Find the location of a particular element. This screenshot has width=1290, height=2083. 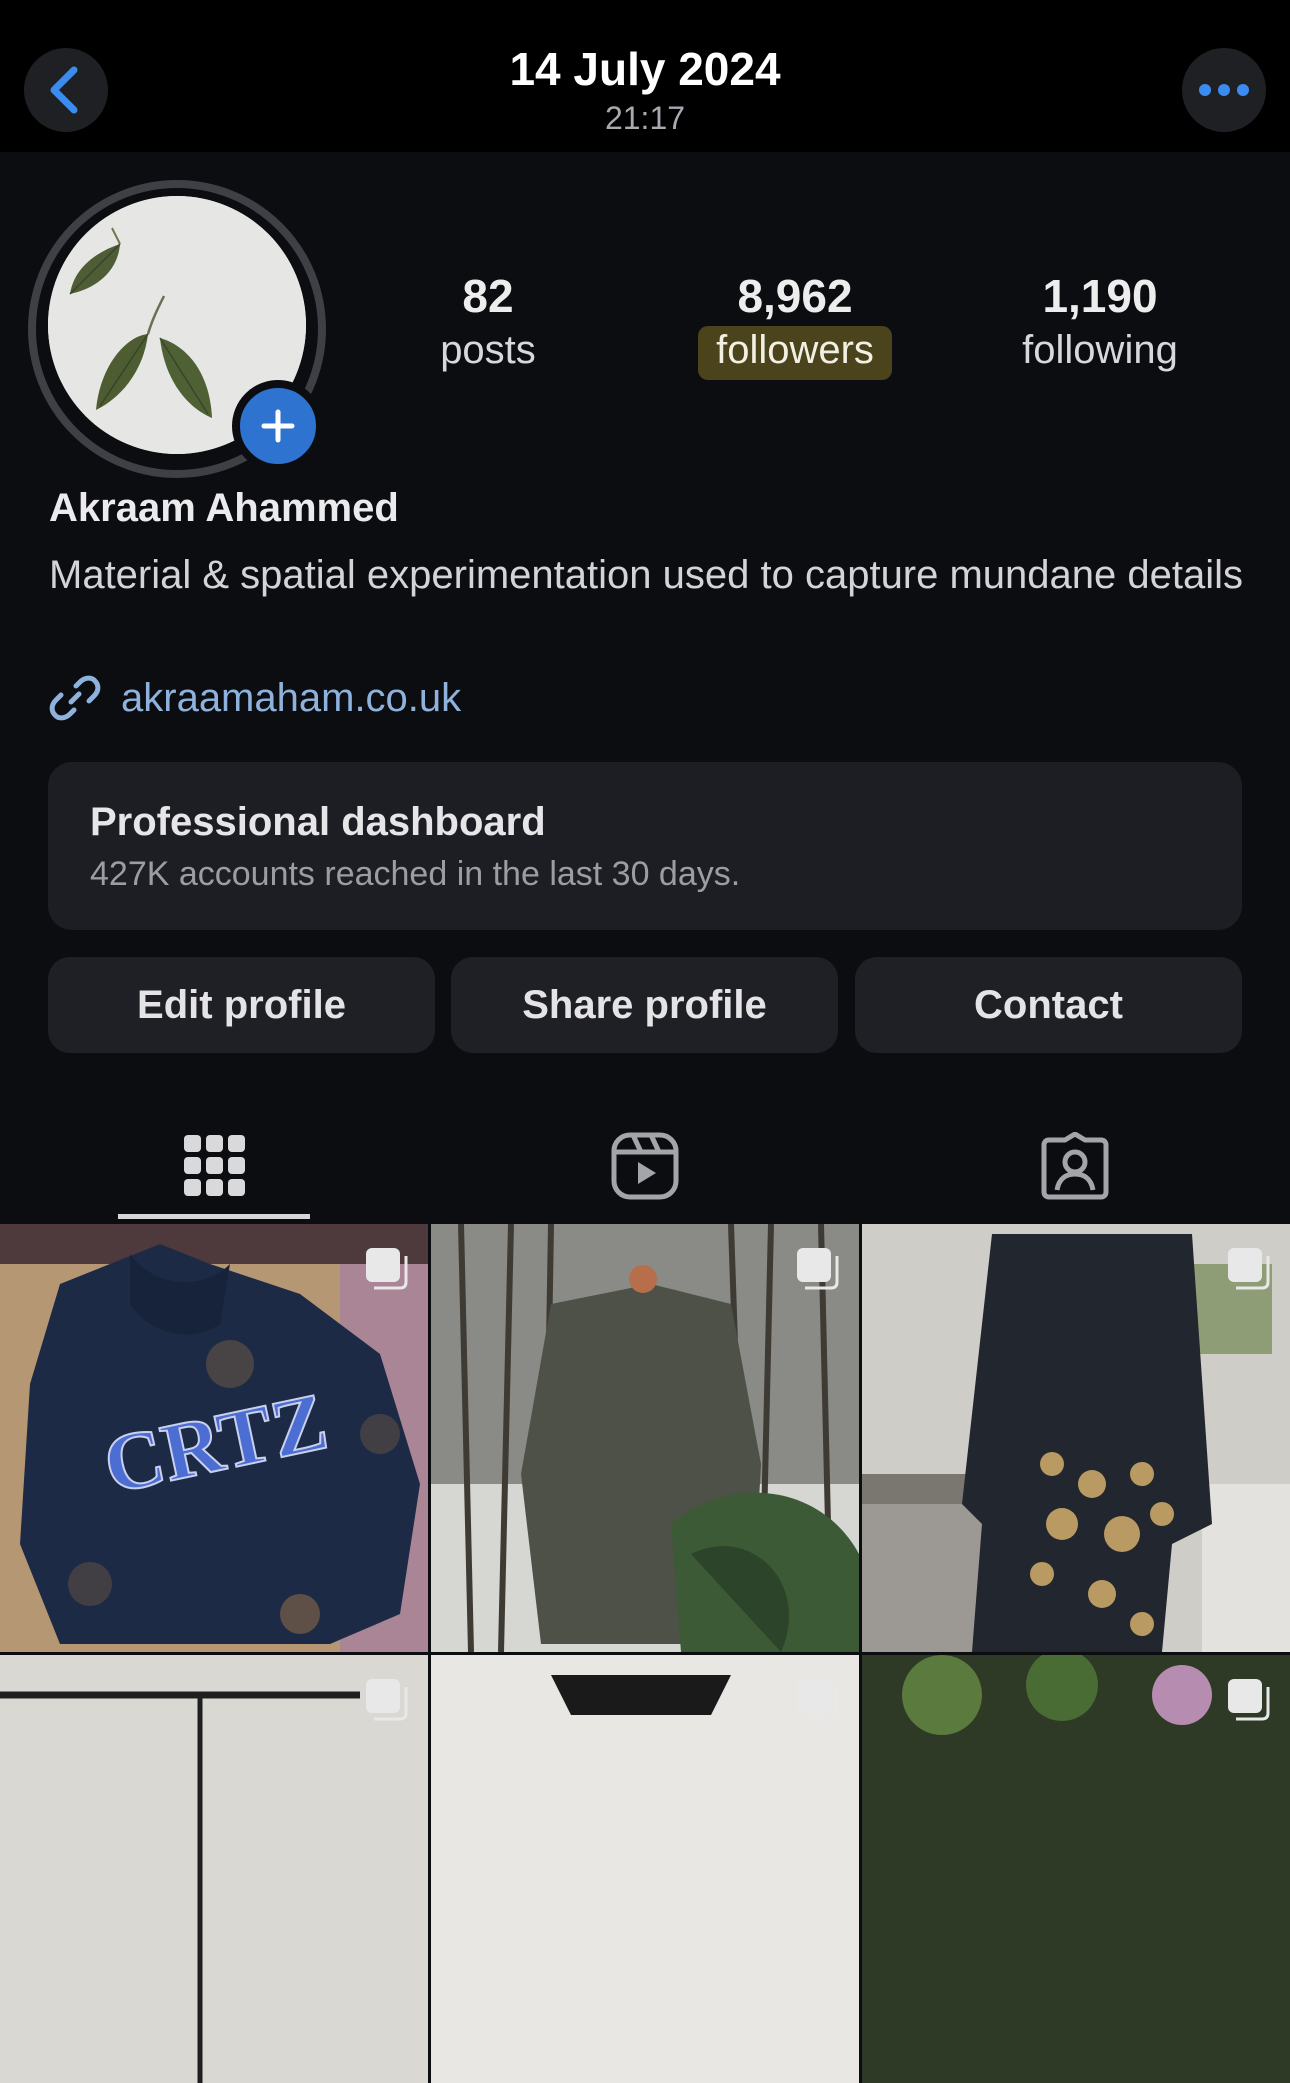

followers-stat: 8,962 followers is located at coordinates (795, 324).